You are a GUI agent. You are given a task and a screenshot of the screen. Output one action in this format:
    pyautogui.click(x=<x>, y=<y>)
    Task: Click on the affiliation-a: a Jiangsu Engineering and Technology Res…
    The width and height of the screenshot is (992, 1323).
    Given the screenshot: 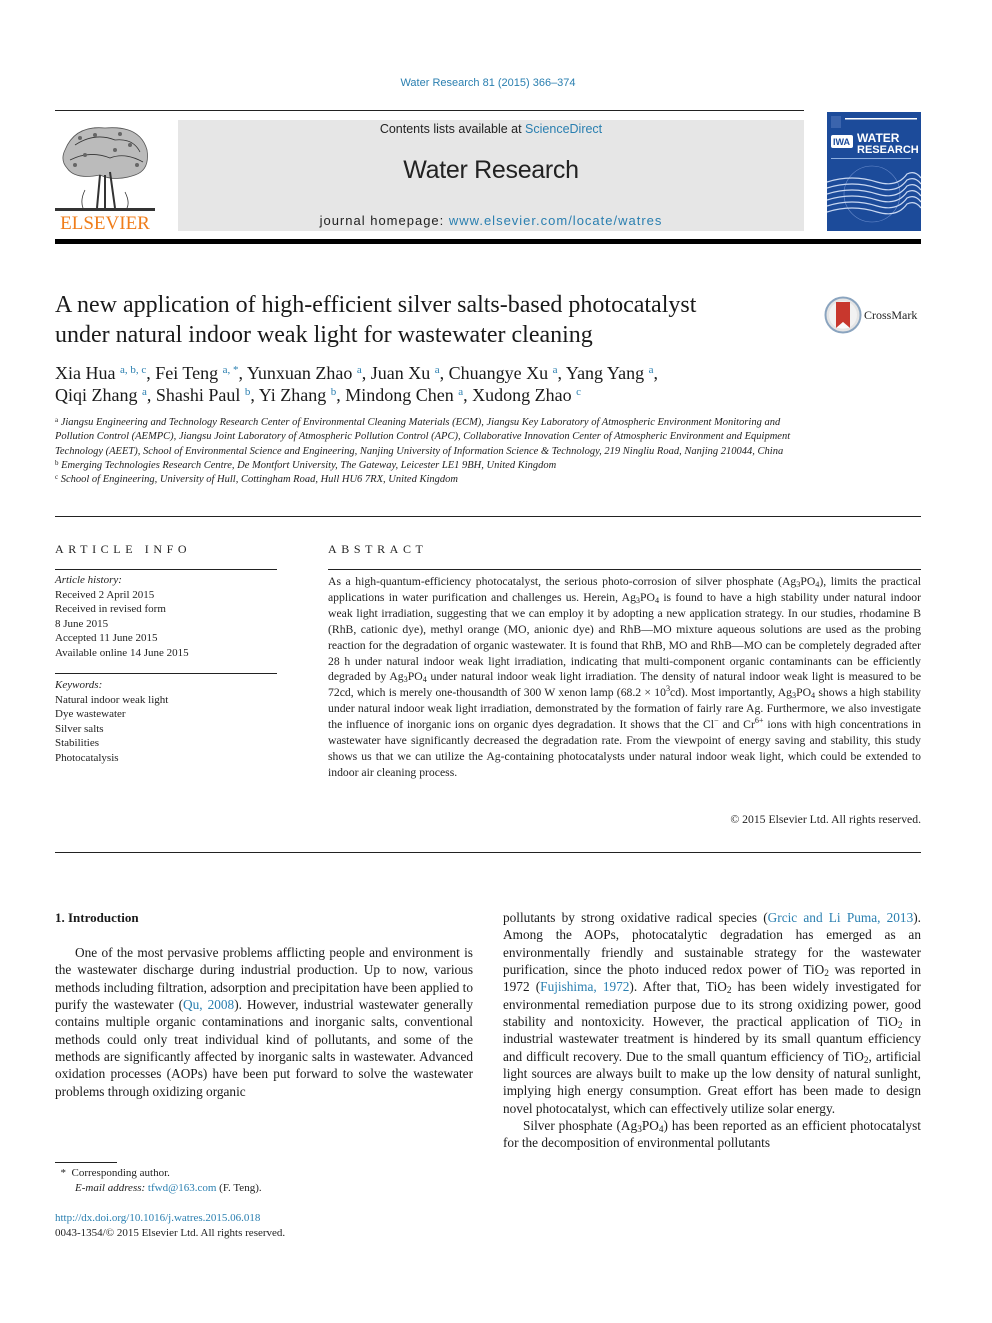 What is the action you would take?
    pyautogui.click(x=423, y=436)
    